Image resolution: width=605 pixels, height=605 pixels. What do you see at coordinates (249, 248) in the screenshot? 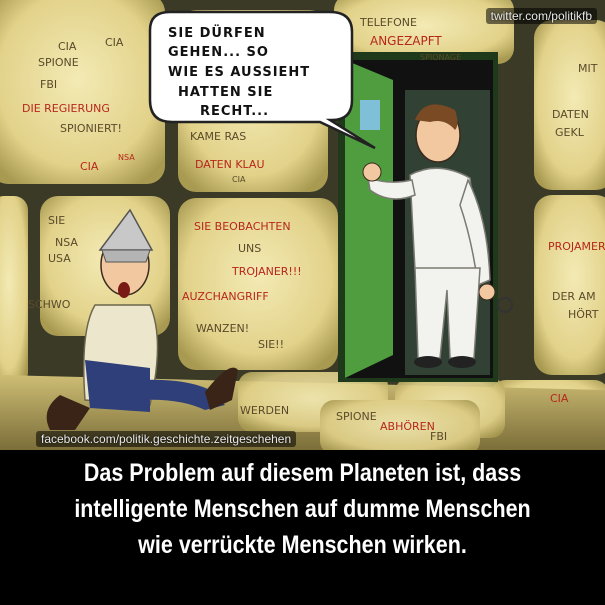
I see `scribble: UNS` at bounding box center [249, 248].